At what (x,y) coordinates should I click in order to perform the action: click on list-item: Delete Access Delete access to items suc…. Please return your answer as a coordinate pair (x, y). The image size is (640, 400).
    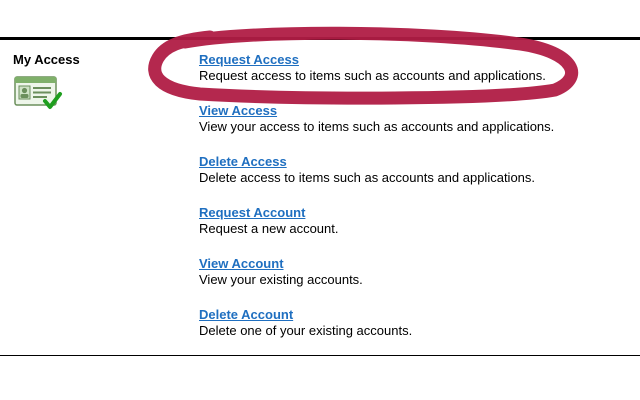
    Looking at the image, I should click on (414, 179).